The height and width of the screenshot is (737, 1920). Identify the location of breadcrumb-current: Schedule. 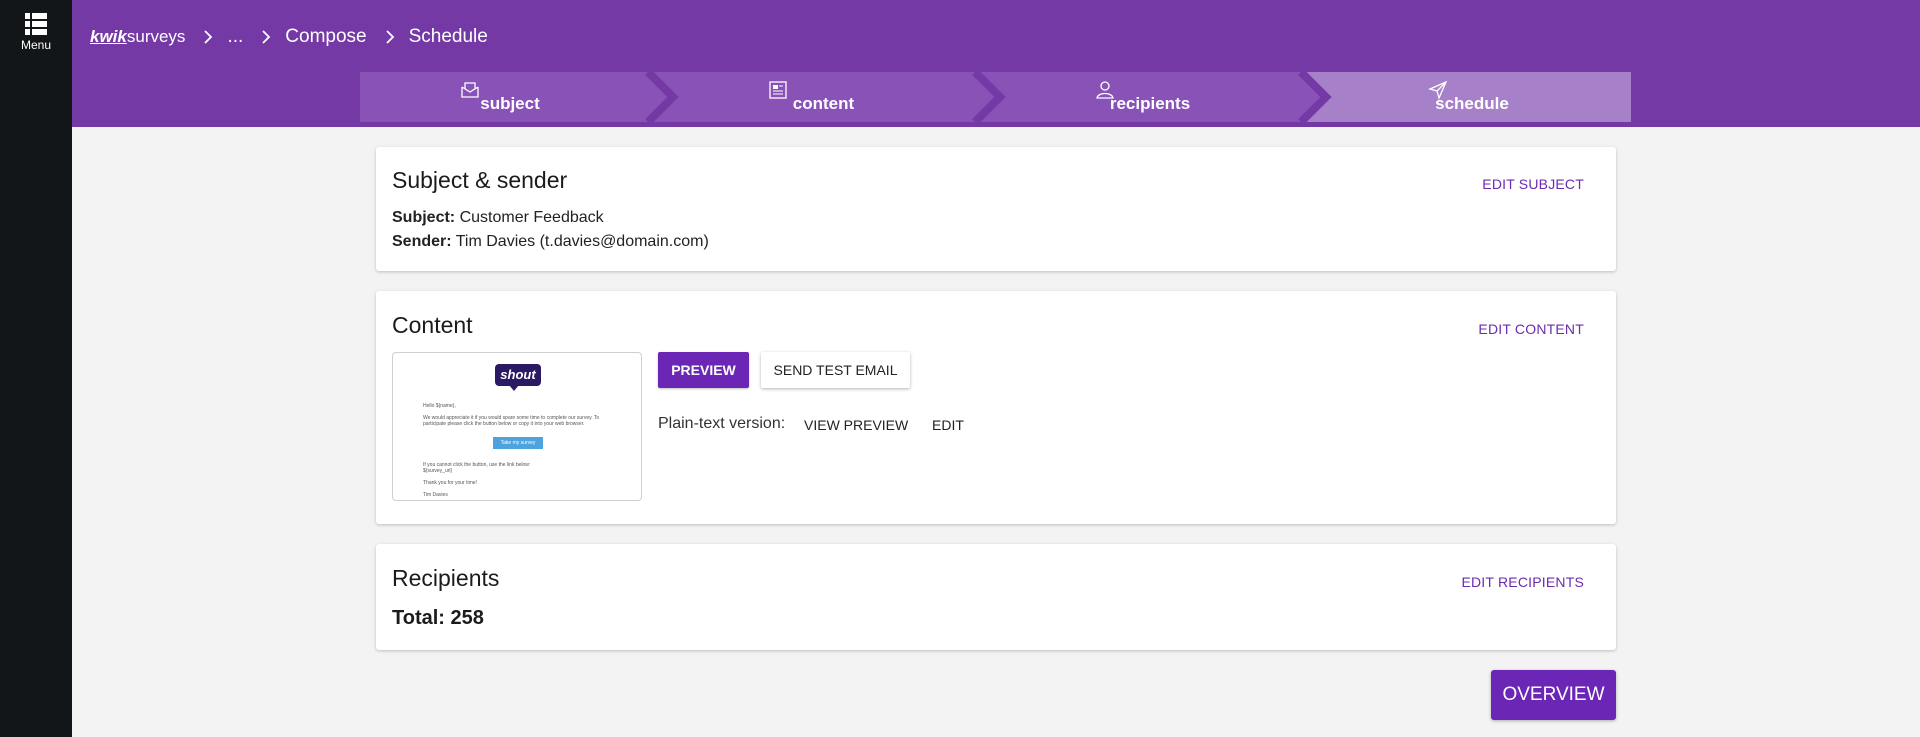
(448, 36).